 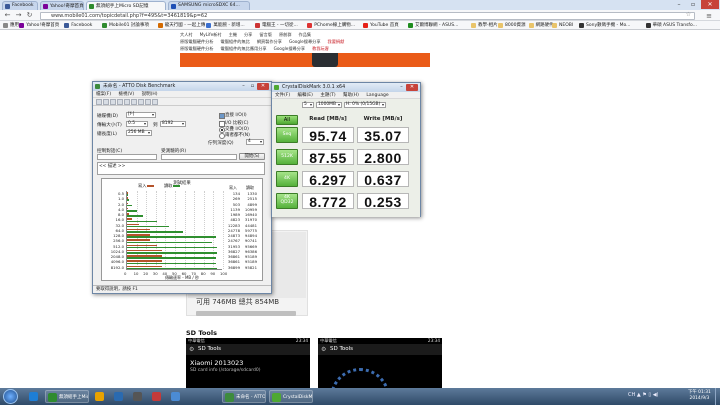 What do you see at coordinates (141, 102) in the screenshot?
I see `paste-icon` at bounding box center [141, 102].